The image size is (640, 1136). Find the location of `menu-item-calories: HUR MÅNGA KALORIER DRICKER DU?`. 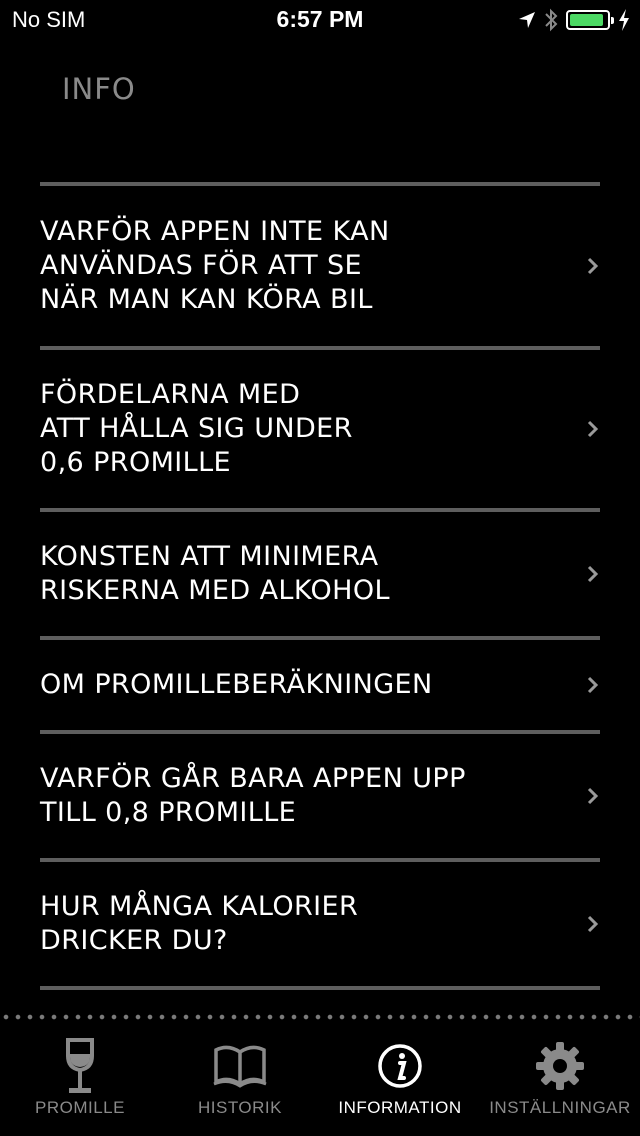

menu-item-calories: HUR MÅNGA KALORIER DRICKER DU? is located at coordinates (320, 924).